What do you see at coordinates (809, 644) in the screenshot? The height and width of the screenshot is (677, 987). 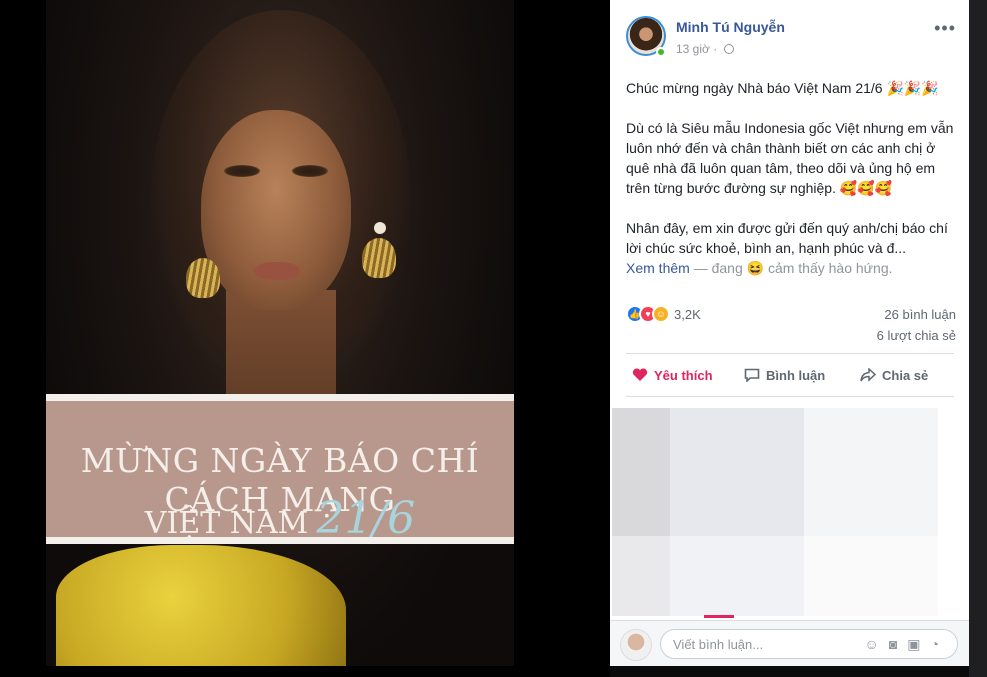 I see `comment-input: Viết bình luận... ☺◙▣◔` at bounding box center [809, 644].